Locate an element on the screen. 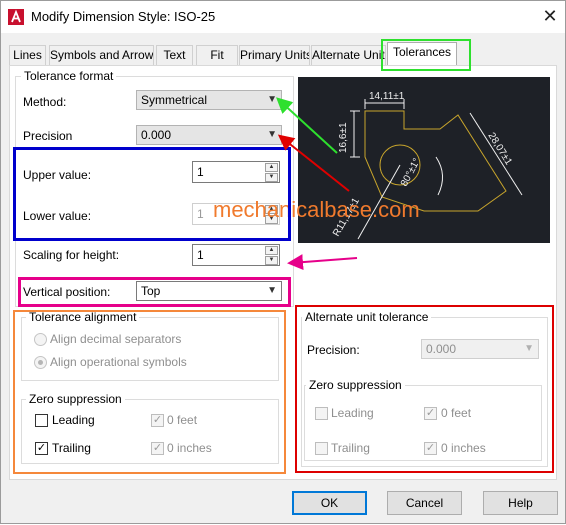  magenta-arrow is located at coordinates (322, 262).